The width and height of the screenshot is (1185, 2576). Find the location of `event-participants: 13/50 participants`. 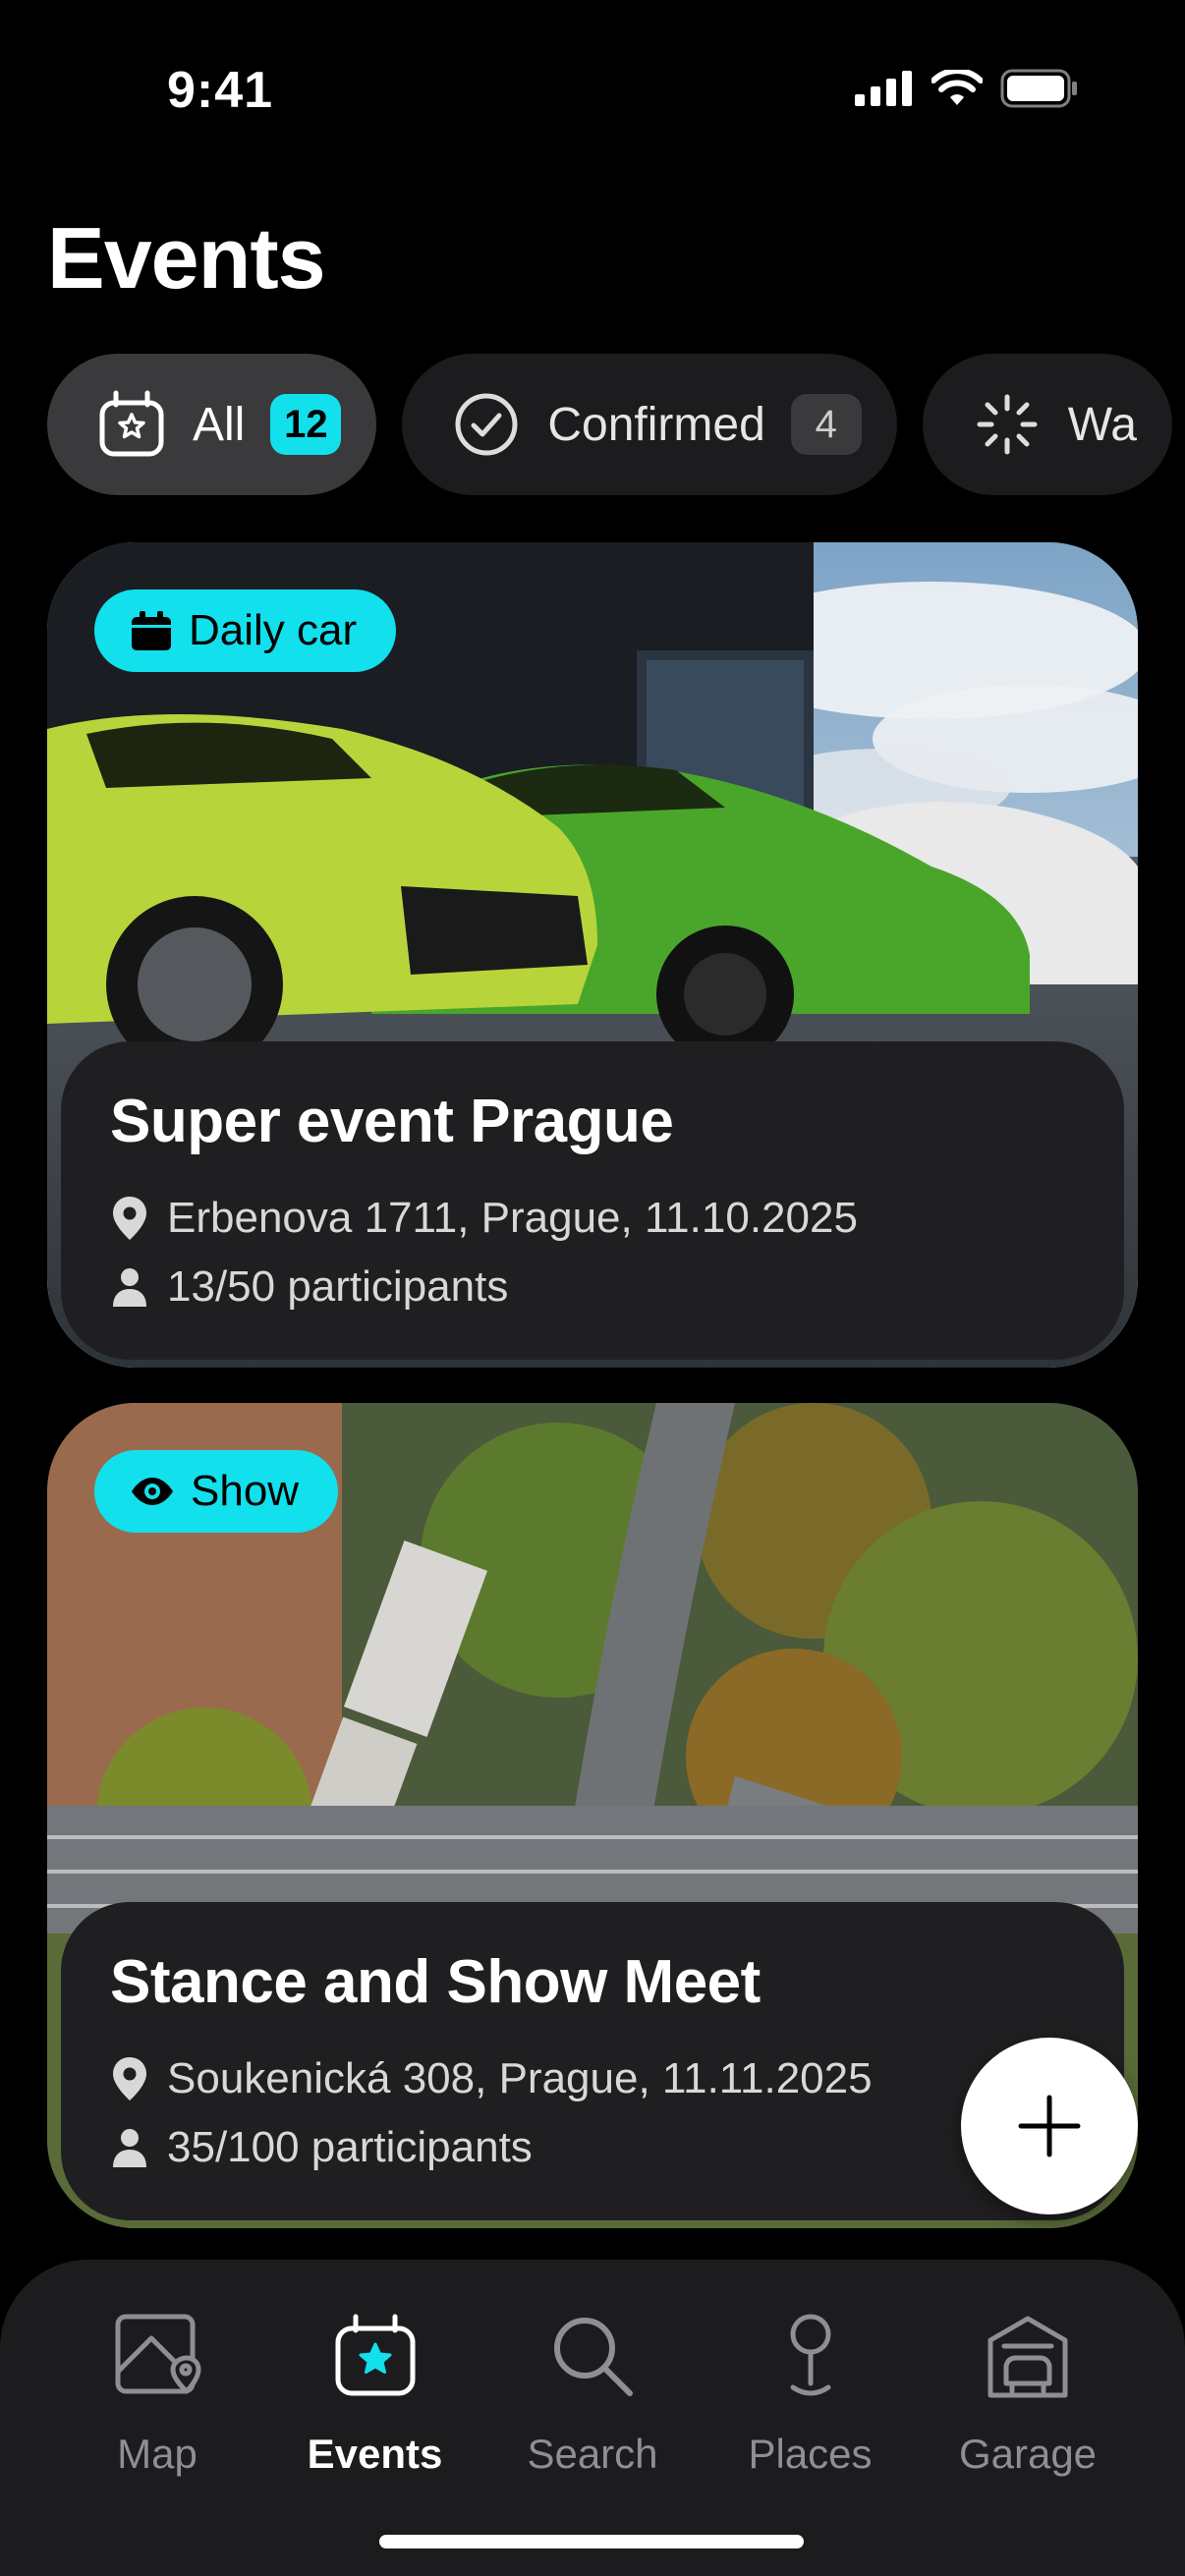

event-participants: 13/50 participants is located at coordinates (338, 1286).